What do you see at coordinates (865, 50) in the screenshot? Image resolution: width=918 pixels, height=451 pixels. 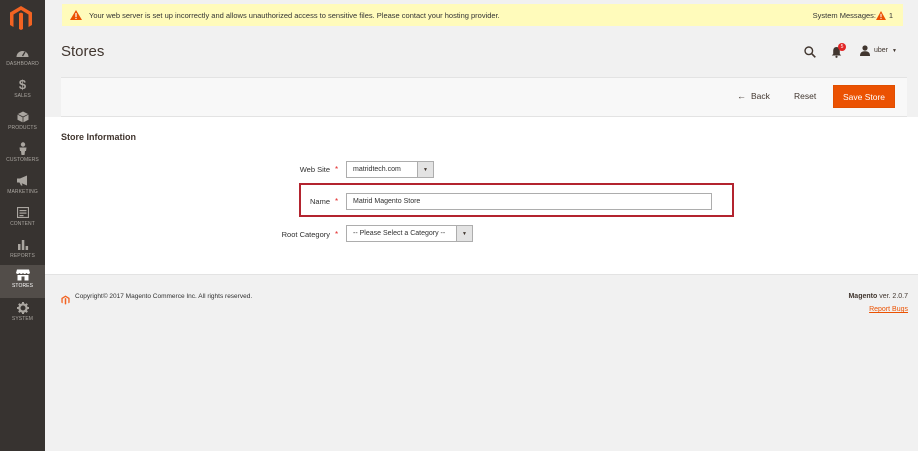 I see `user-icon` at bounding box center [865, 50].